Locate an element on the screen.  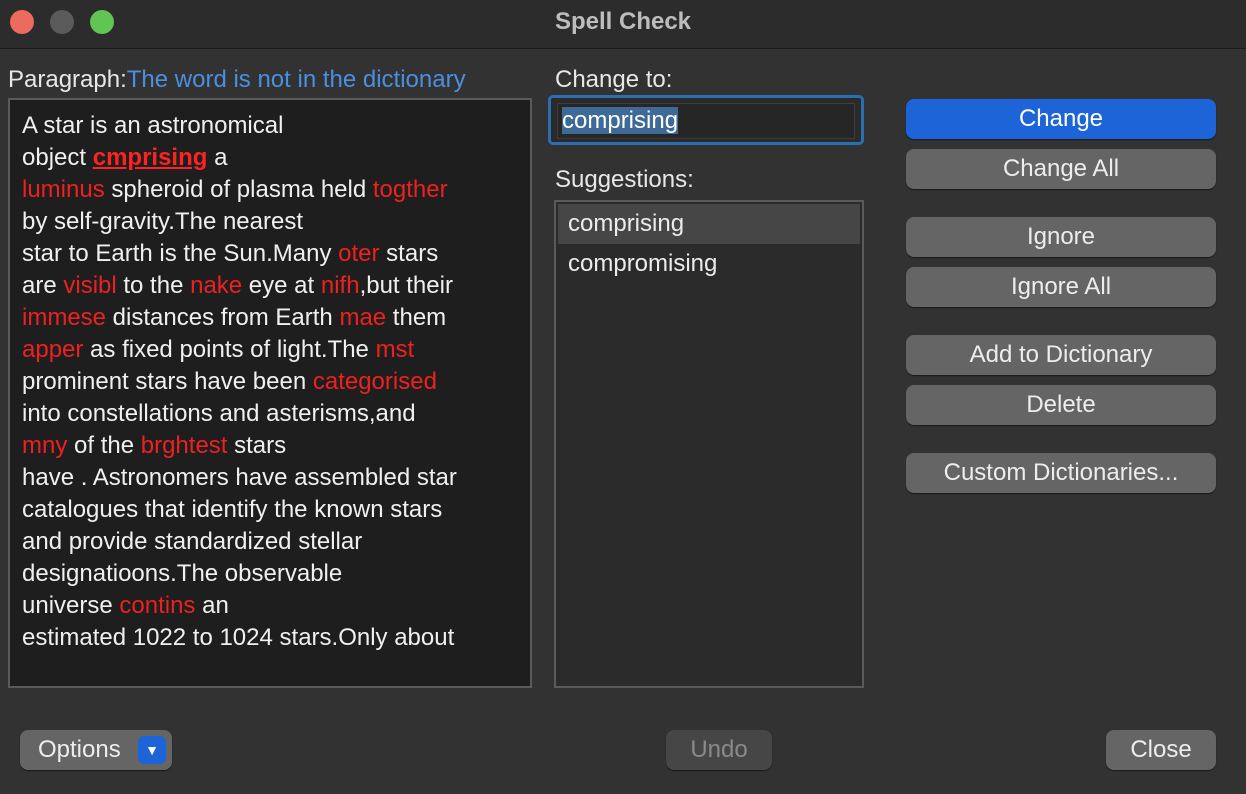
title-bar: Spell Check is located at coordinates (623, 24).